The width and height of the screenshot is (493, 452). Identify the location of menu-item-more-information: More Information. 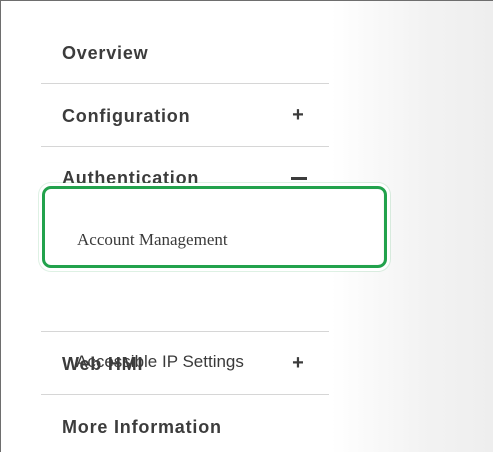
(185, 423).